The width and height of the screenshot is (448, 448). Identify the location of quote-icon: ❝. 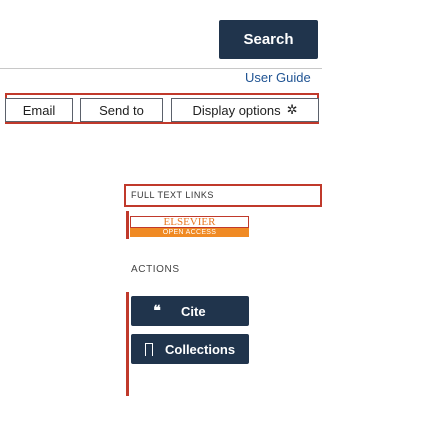
(157, 311).